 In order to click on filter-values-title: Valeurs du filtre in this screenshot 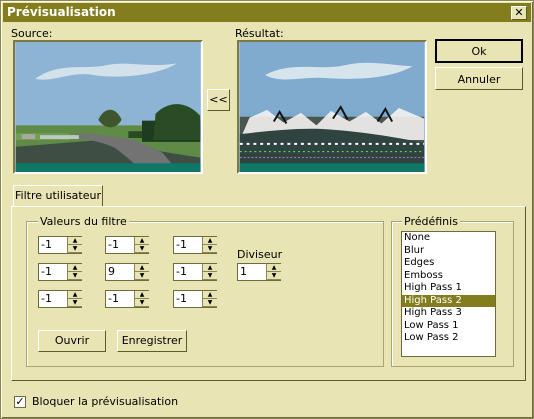, I will do `click(83, 221)`.